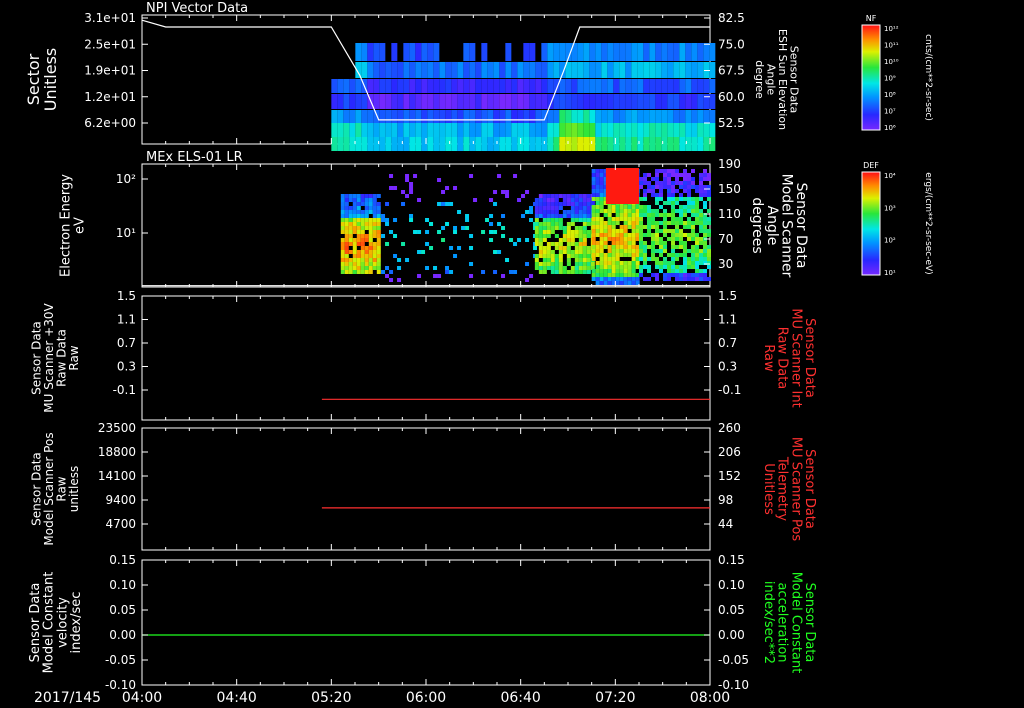  Describe the element at coordinates (725, 500) in the screenshot. I see `panel-4-ytick-right: 98` at that location.